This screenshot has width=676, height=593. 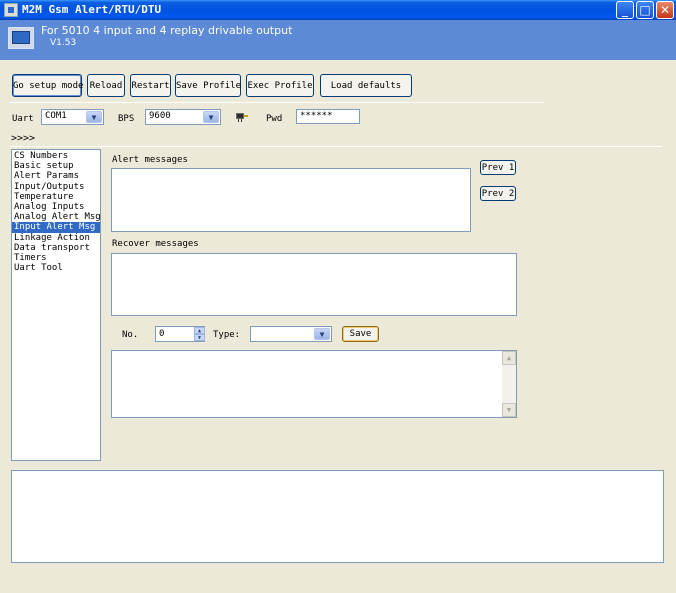 I want to click on recover-messages-textarea, so click(x=314, y=284).